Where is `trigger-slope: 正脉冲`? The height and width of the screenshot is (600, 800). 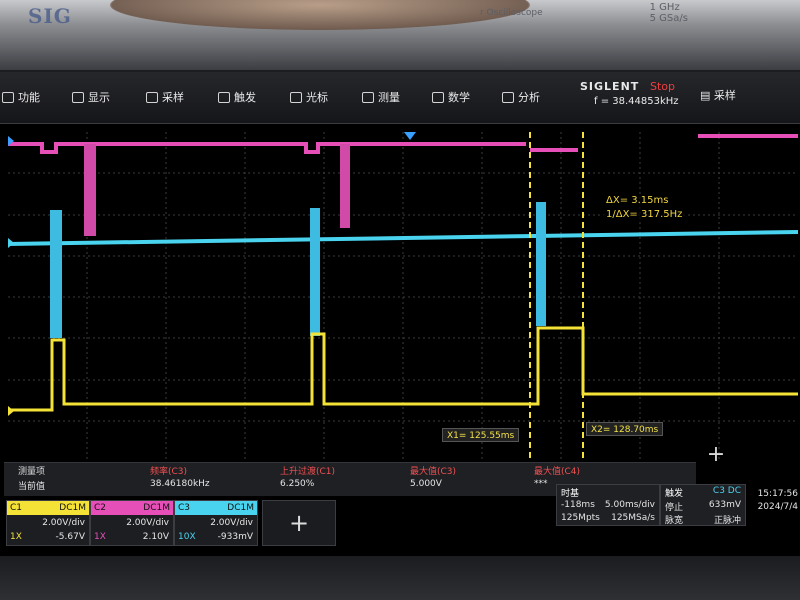
trigger-slope: 正脉冲 is located at coordinates (727, 521).